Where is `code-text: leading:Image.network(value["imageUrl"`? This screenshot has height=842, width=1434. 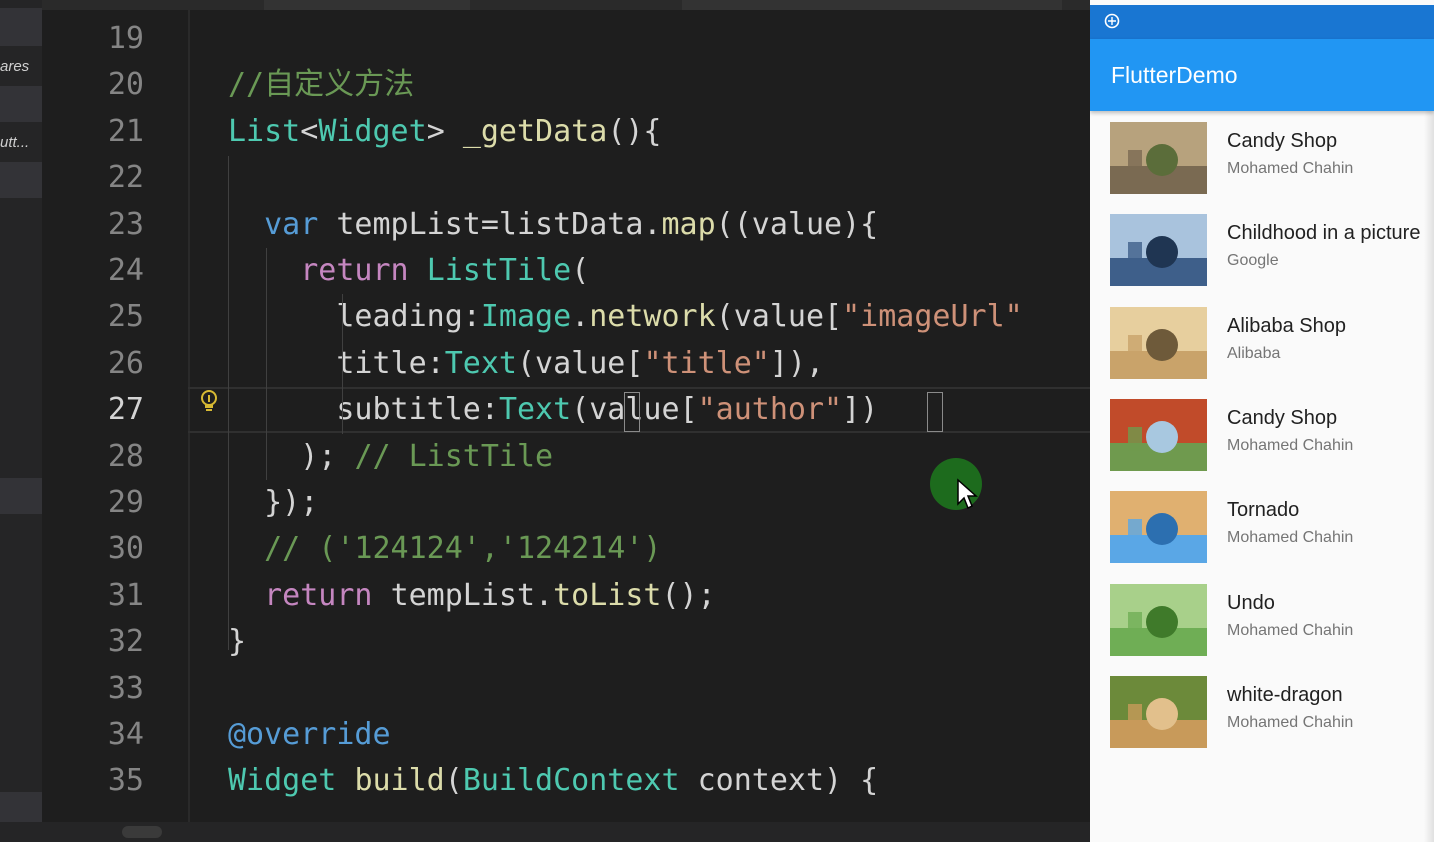
code-text: leading:Image.network(value["imageUrl" is located at coordinates (625, 317).